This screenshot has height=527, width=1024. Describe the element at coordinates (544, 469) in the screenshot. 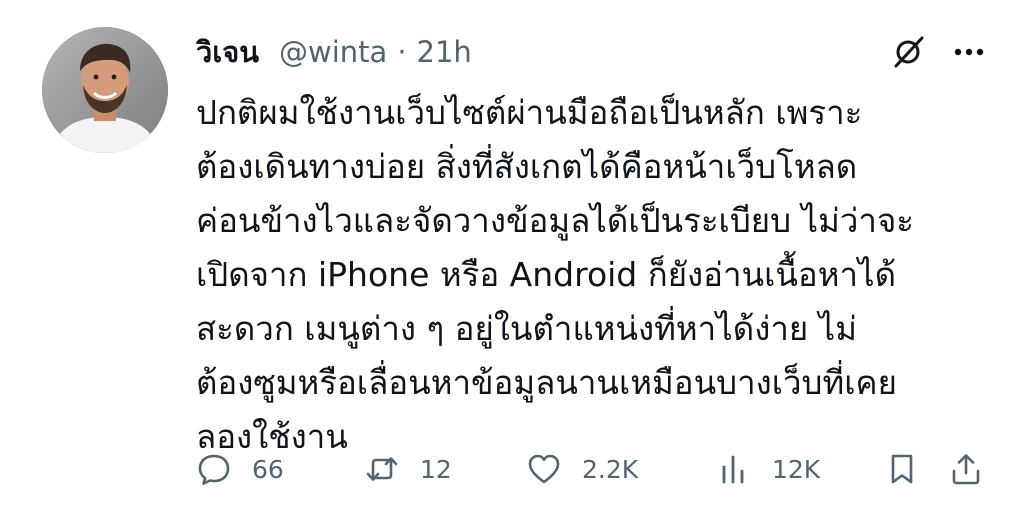

I see `like-icon` at that location.